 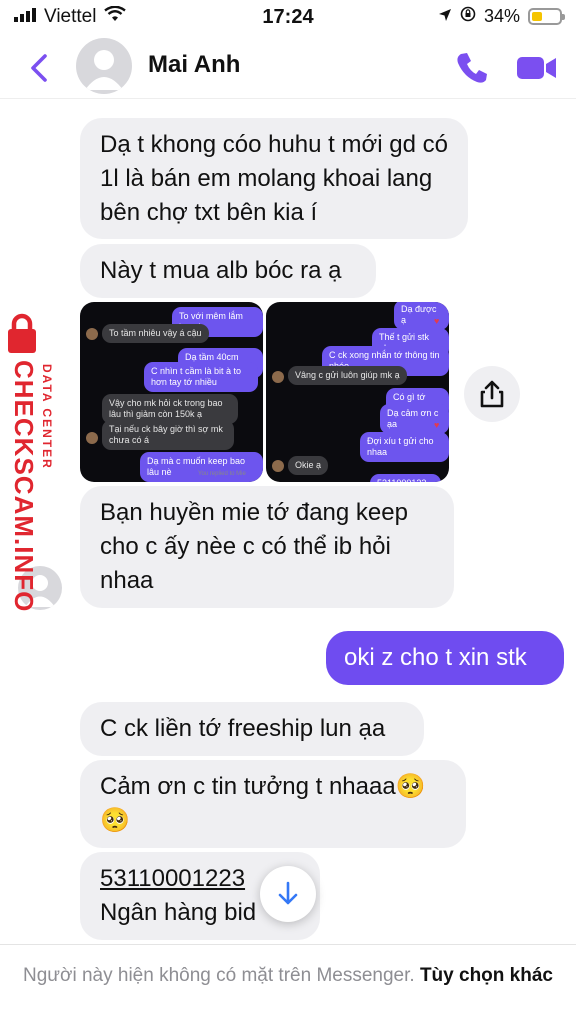 I want to click on watermark-sub: DATA CENTER, so click(x=47, y=417).